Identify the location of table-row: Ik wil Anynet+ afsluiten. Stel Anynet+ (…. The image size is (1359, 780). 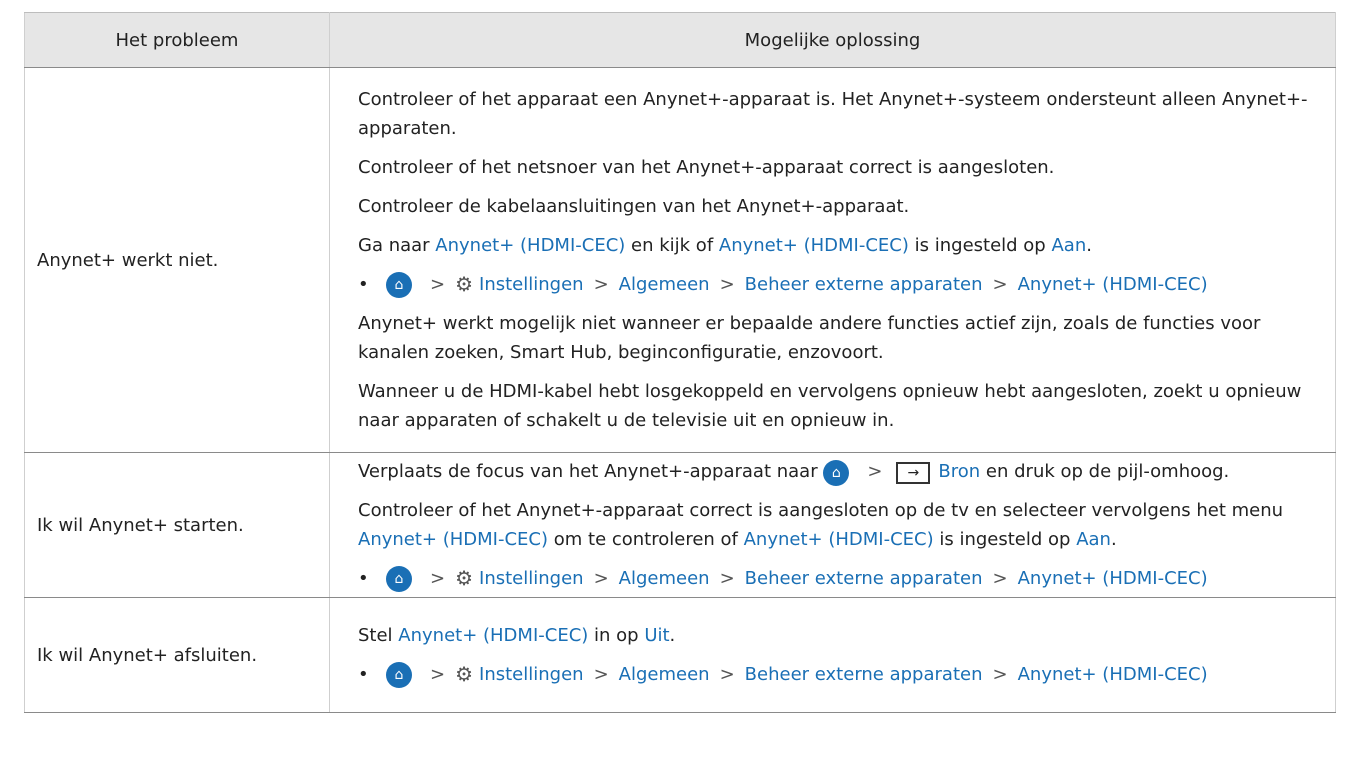
(680, 655).